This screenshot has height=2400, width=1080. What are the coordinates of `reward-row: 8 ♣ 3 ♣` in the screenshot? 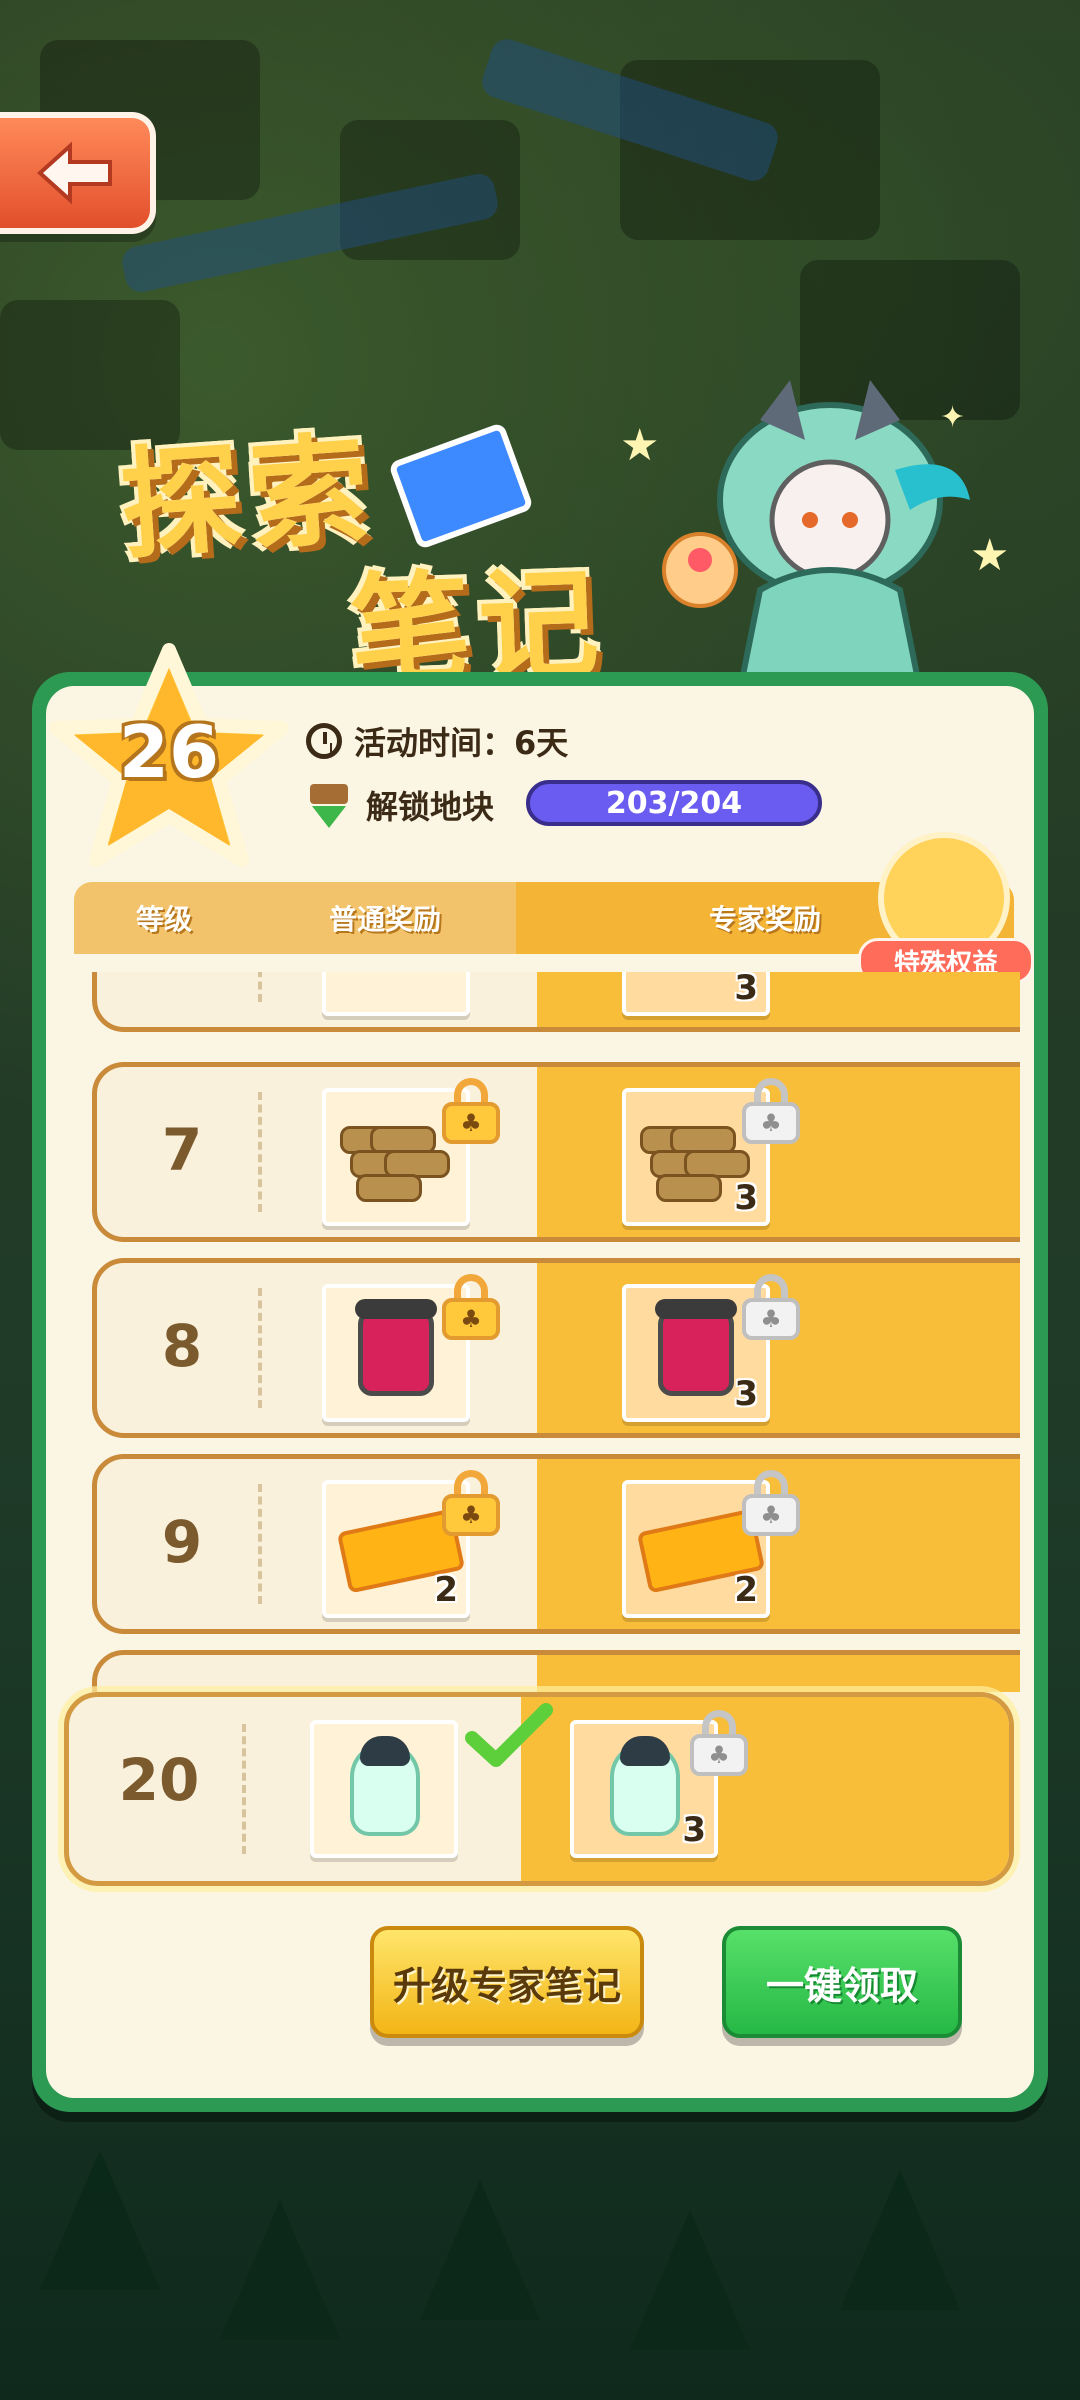 It's located at (556, 1348).